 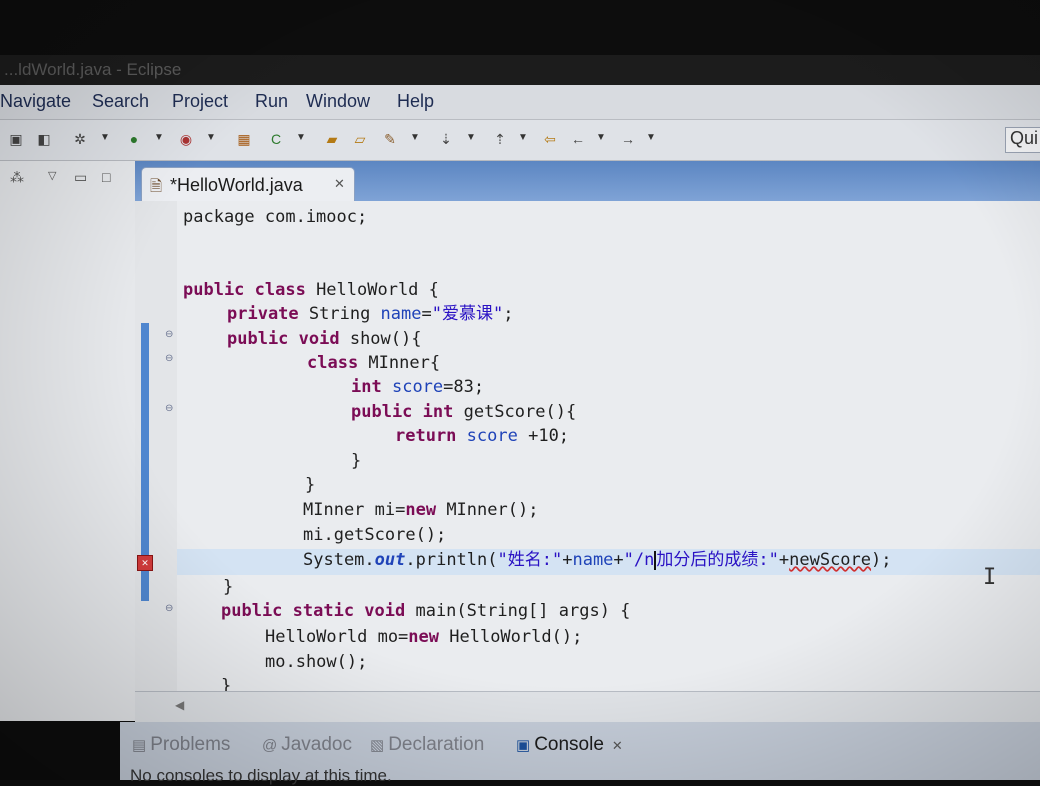 What do you see at coordinates (68, 441) in the screenshot?
I see `package-explorer-panel: ⁂ ▽ ▭ □` at bounding box center [68, 441].